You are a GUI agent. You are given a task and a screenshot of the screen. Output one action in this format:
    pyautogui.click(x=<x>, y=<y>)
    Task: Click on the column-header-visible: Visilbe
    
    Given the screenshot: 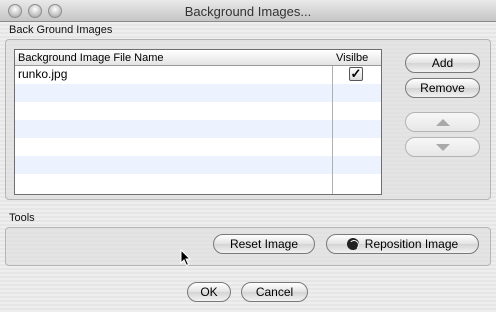 What is the action you would take?
    pyautogui.click(x=352, y=58)
    